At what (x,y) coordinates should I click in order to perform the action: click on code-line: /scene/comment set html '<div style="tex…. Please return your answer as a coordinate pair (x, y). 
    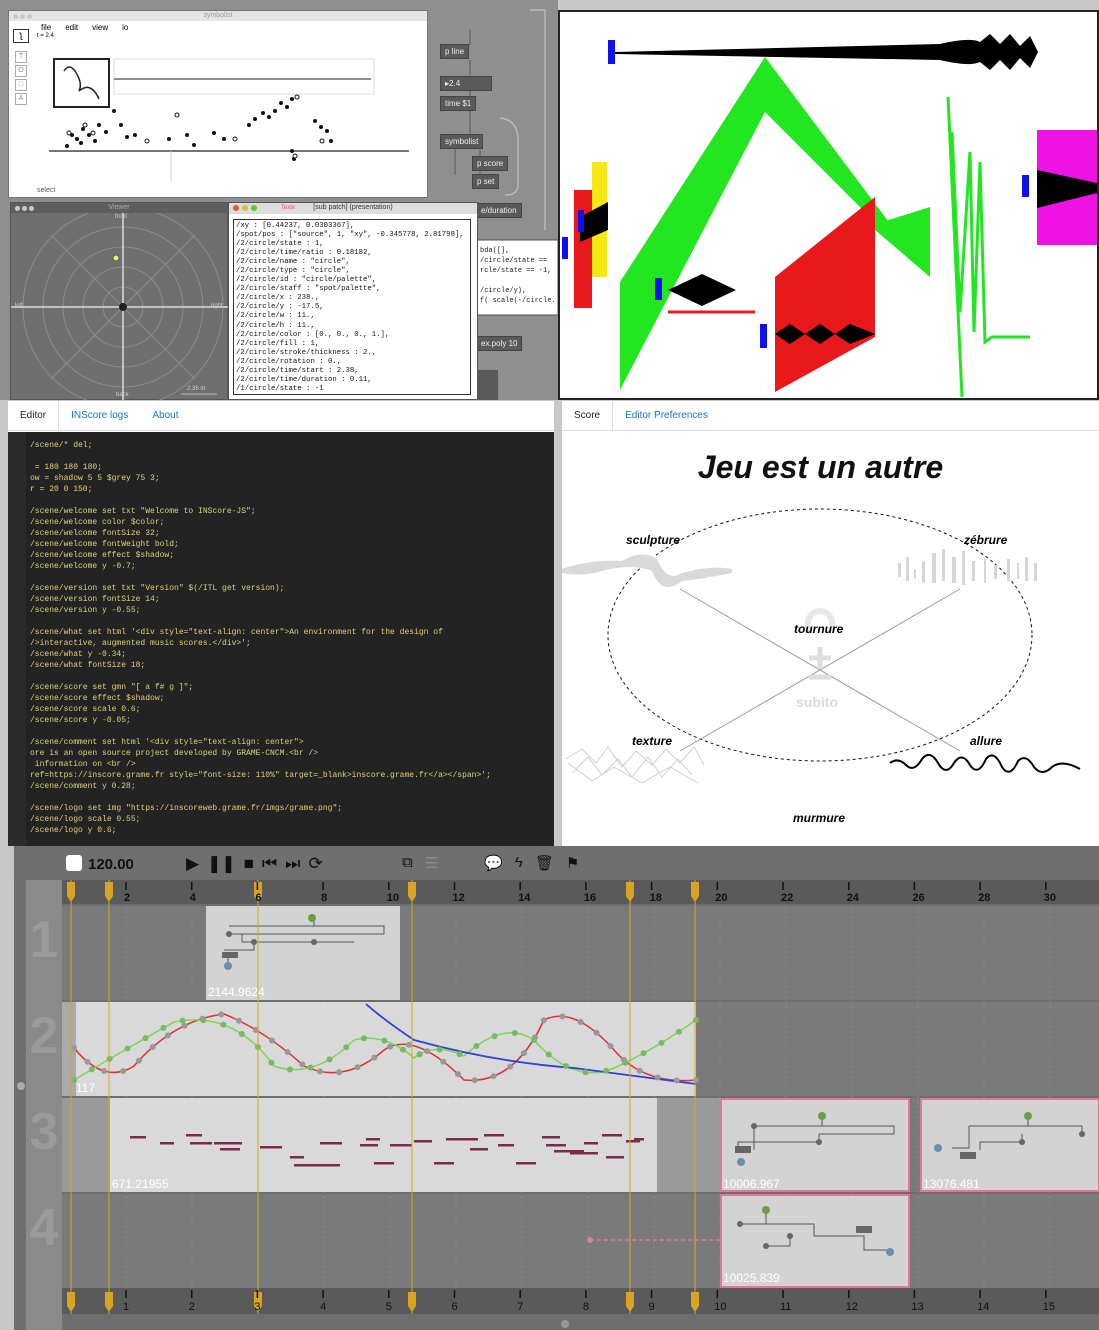
    Looking at the image, I should click on (292, 742).